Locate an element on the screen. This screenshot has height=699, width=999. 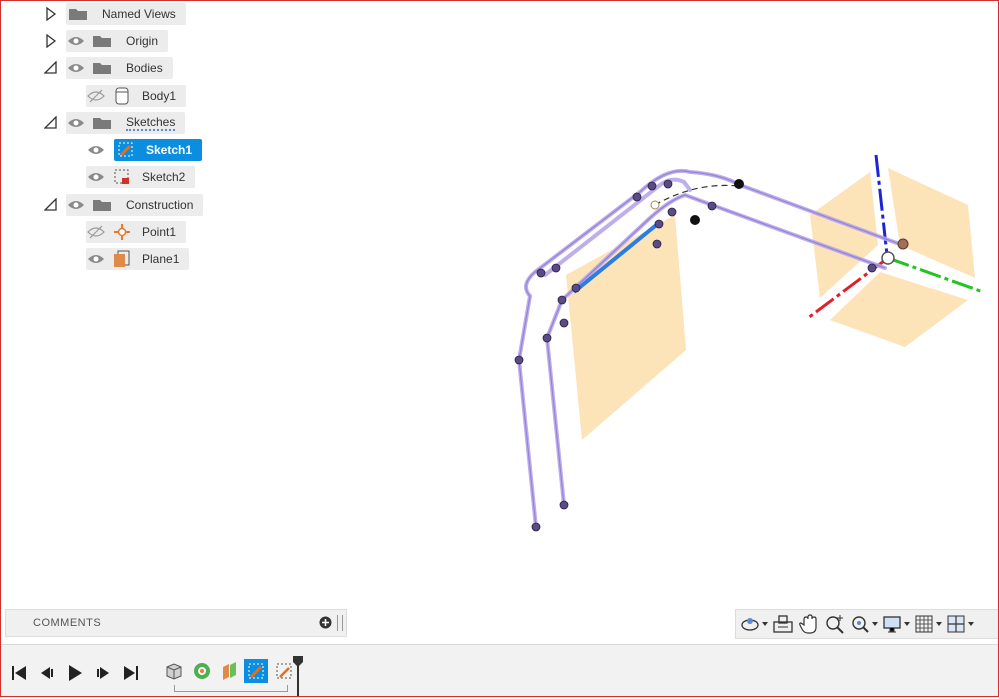
previous-icon is located at coordinates (47, 673).